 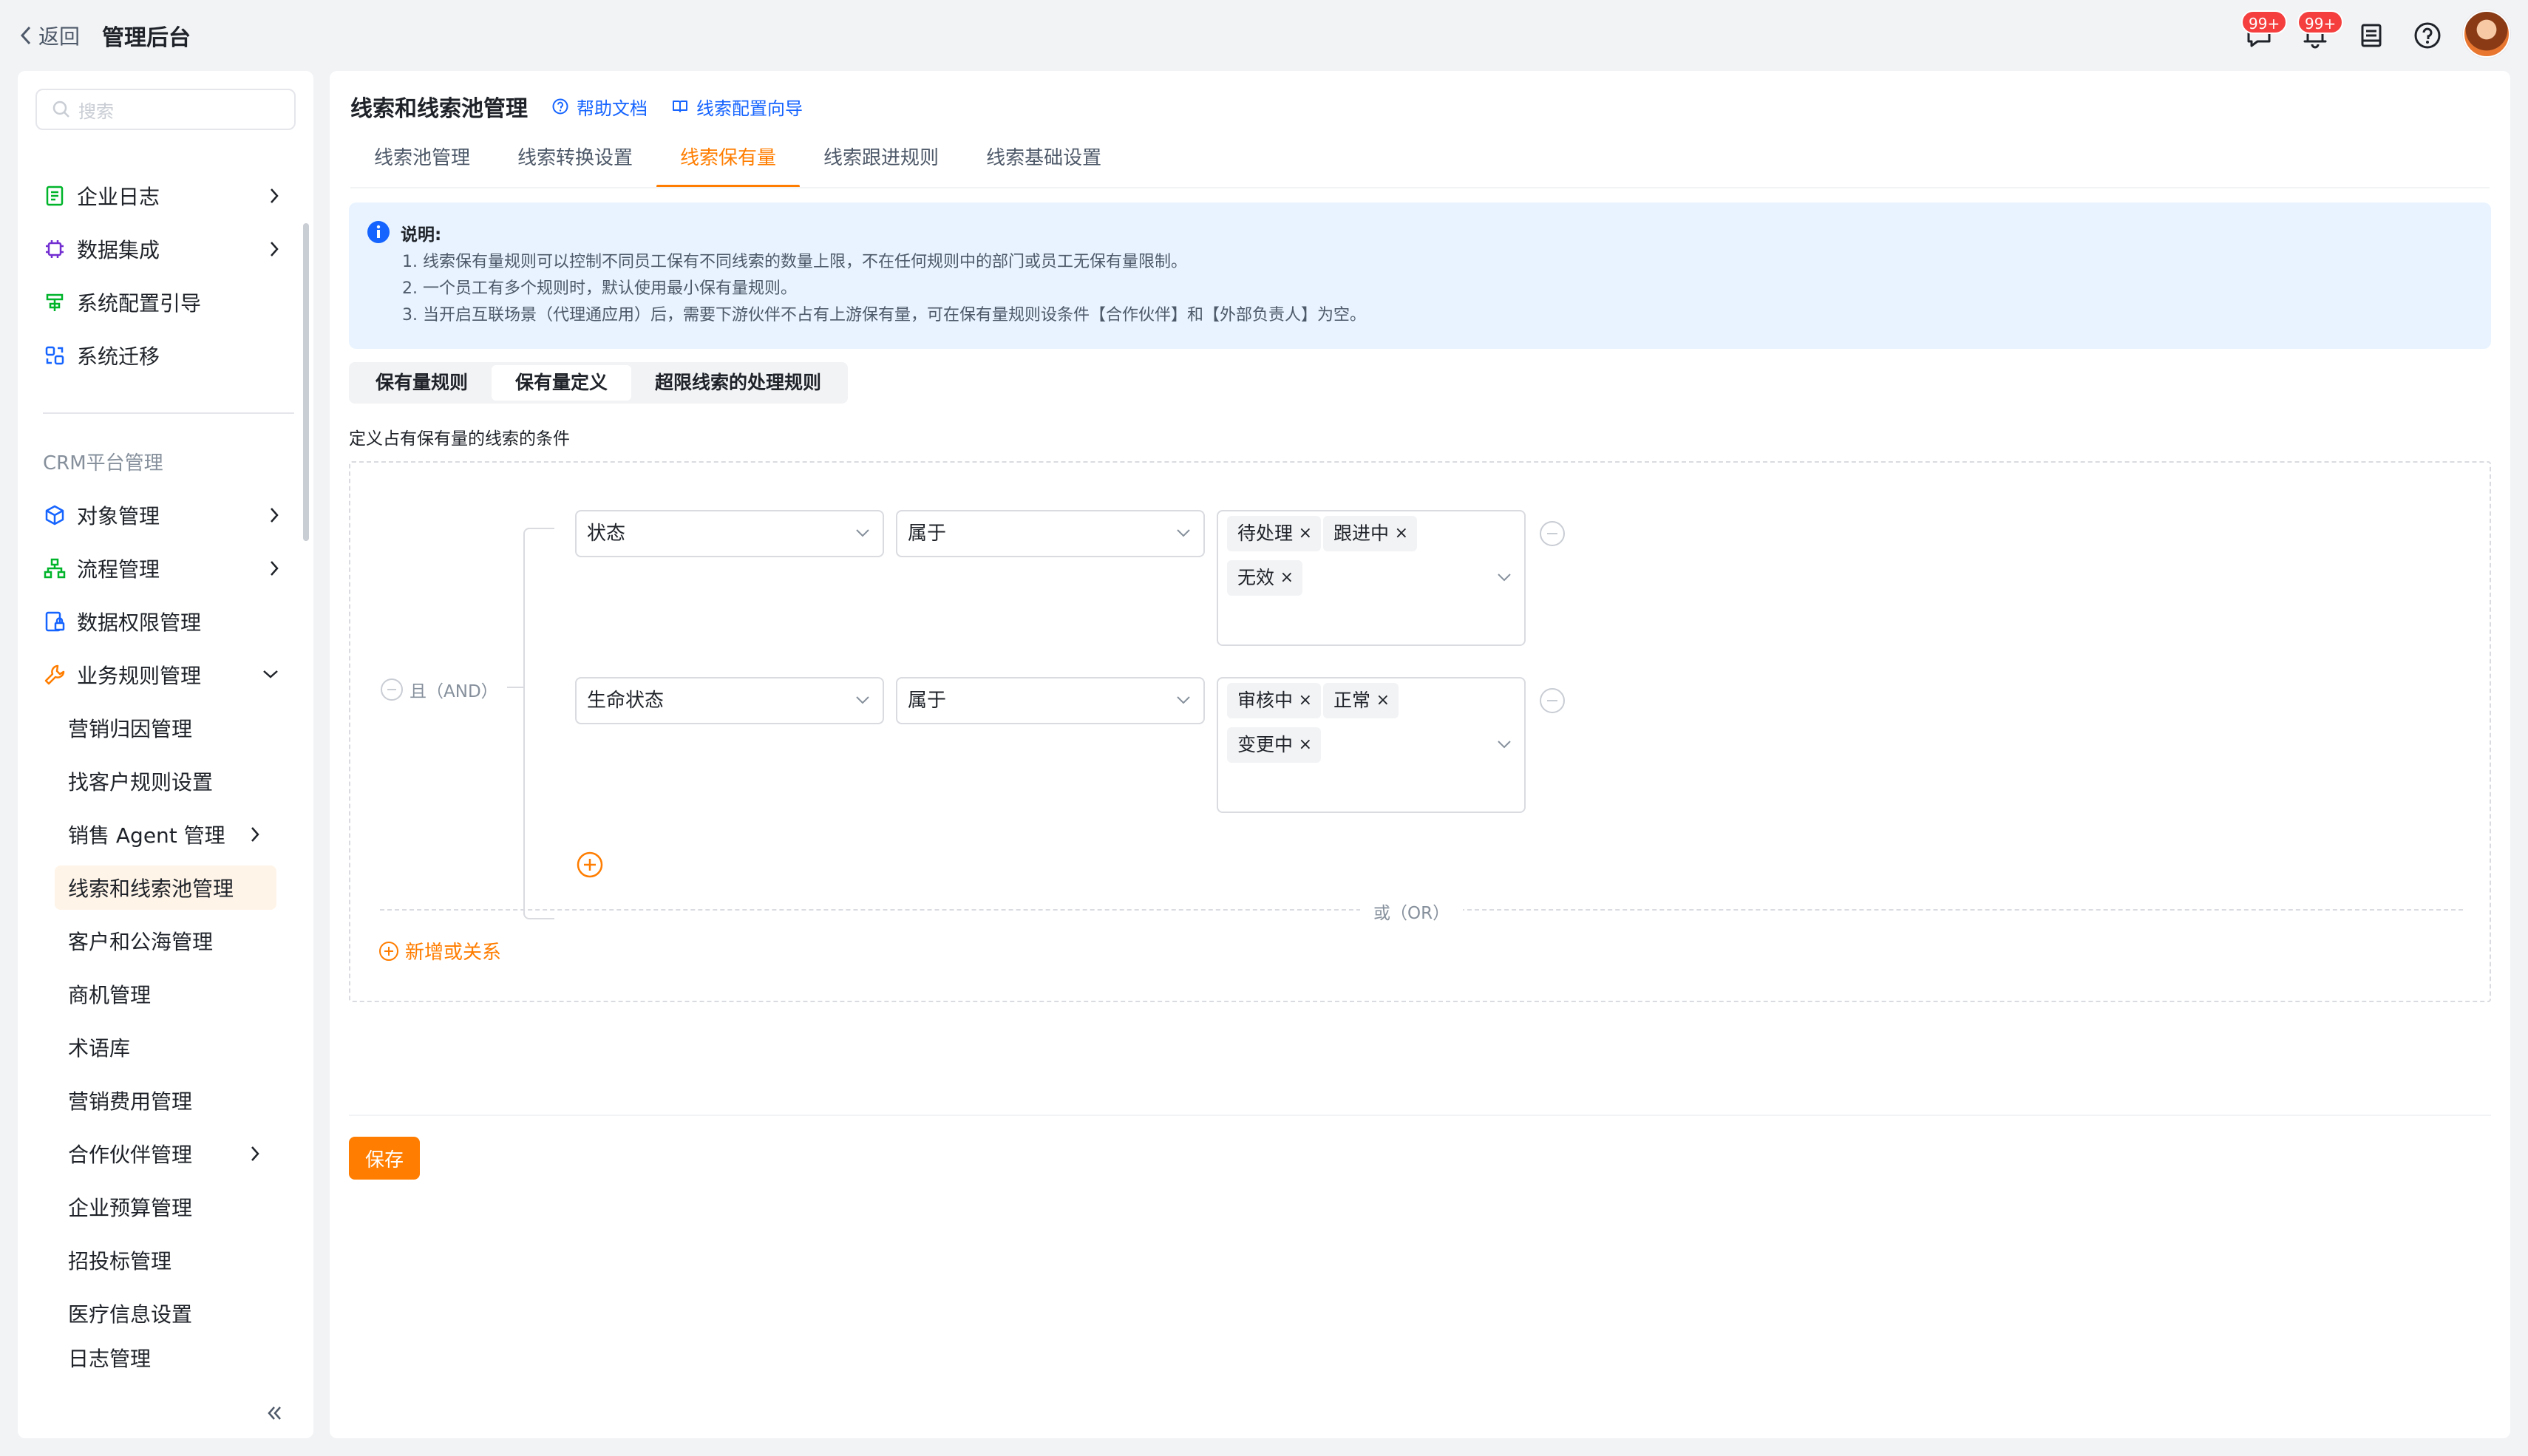 I want to click on user-avatar, so click(x=2487, y=34).